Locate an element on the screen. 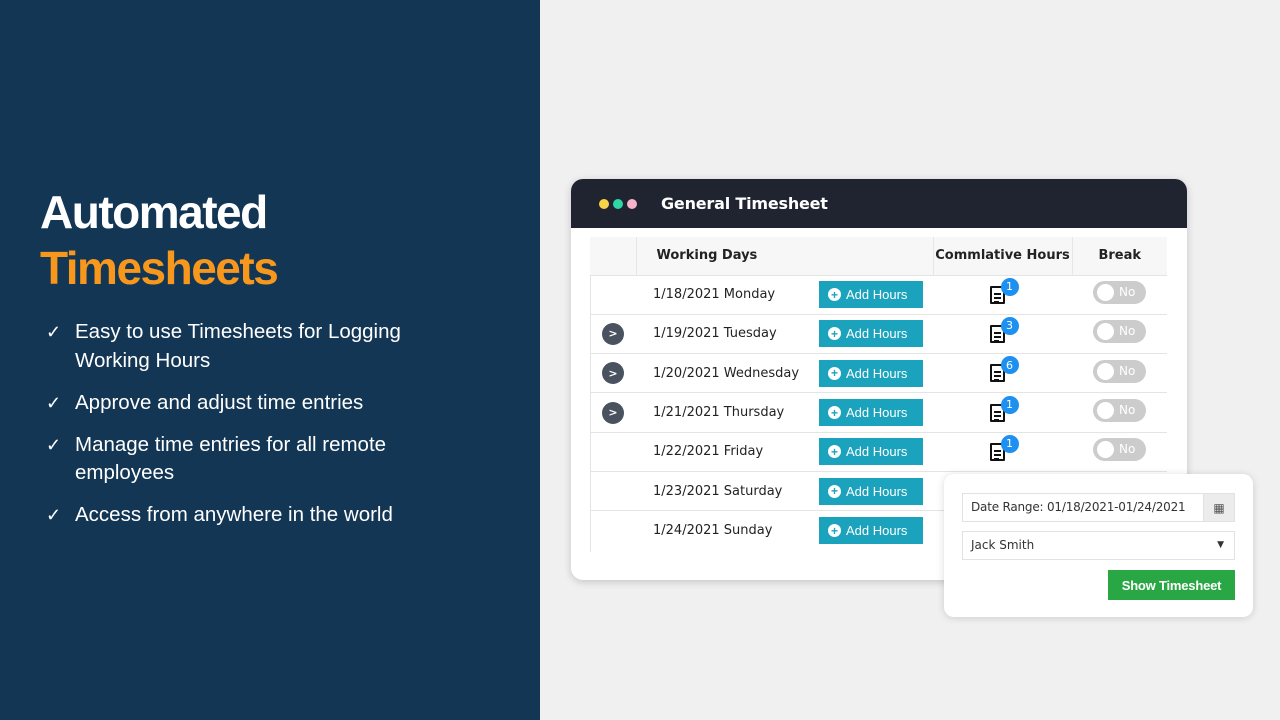 The height and width of the screenshot is (720, 1280). working-day: 1/21/2021 Thursday is located at coordinates (727, 412).